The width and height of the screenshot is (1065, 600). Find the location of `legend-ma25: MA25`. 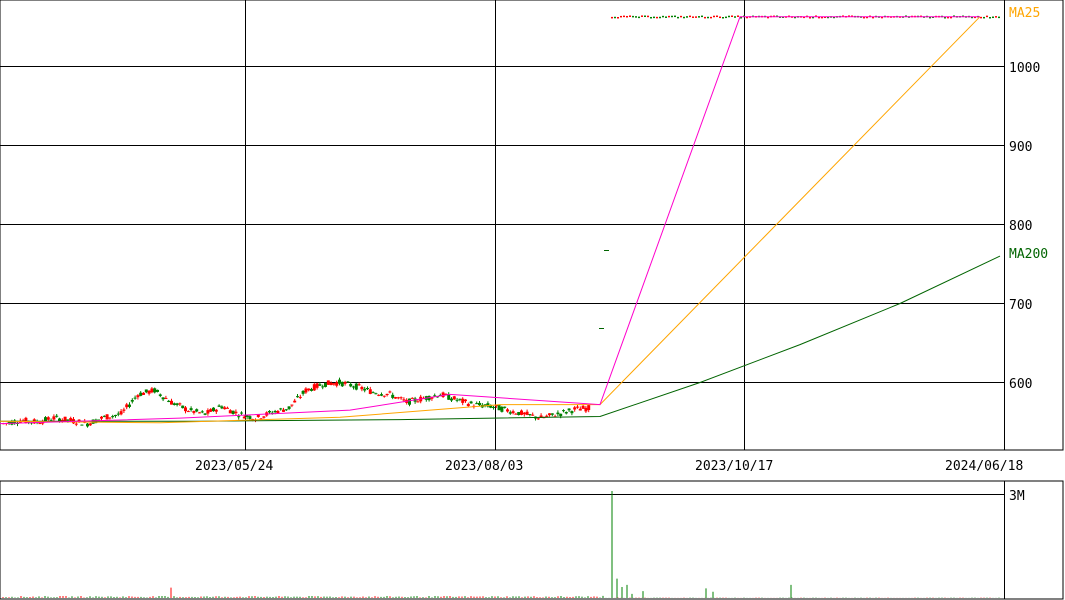

legend-ma25: MA25 is located at coordinates (1024, 13).